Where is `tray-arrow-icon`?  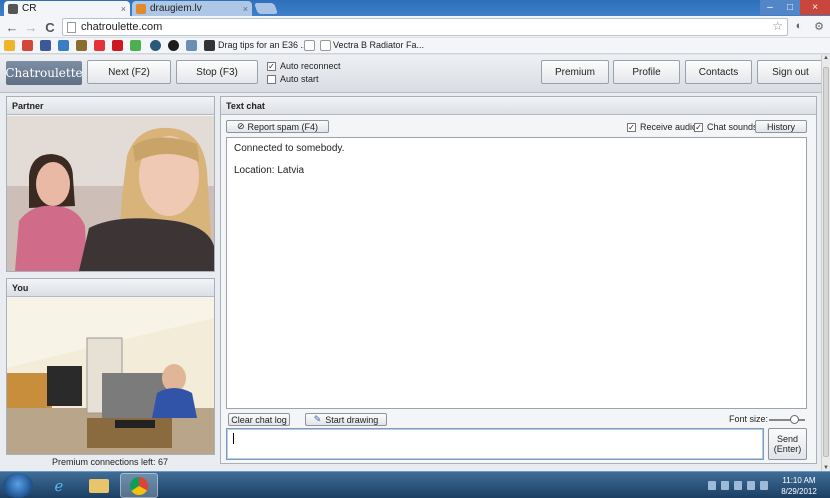
tray-arrow-icon is located at coordinates (712, 485).